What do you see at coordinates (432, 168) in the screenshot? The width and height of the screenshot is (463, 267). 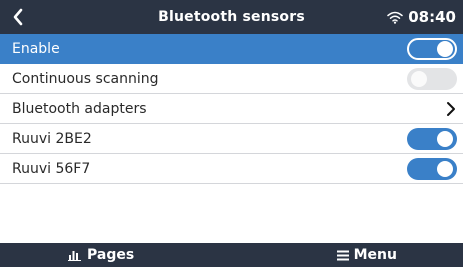 I see `ruuvi-56f7-toggle` at bounding box center [432, 168].